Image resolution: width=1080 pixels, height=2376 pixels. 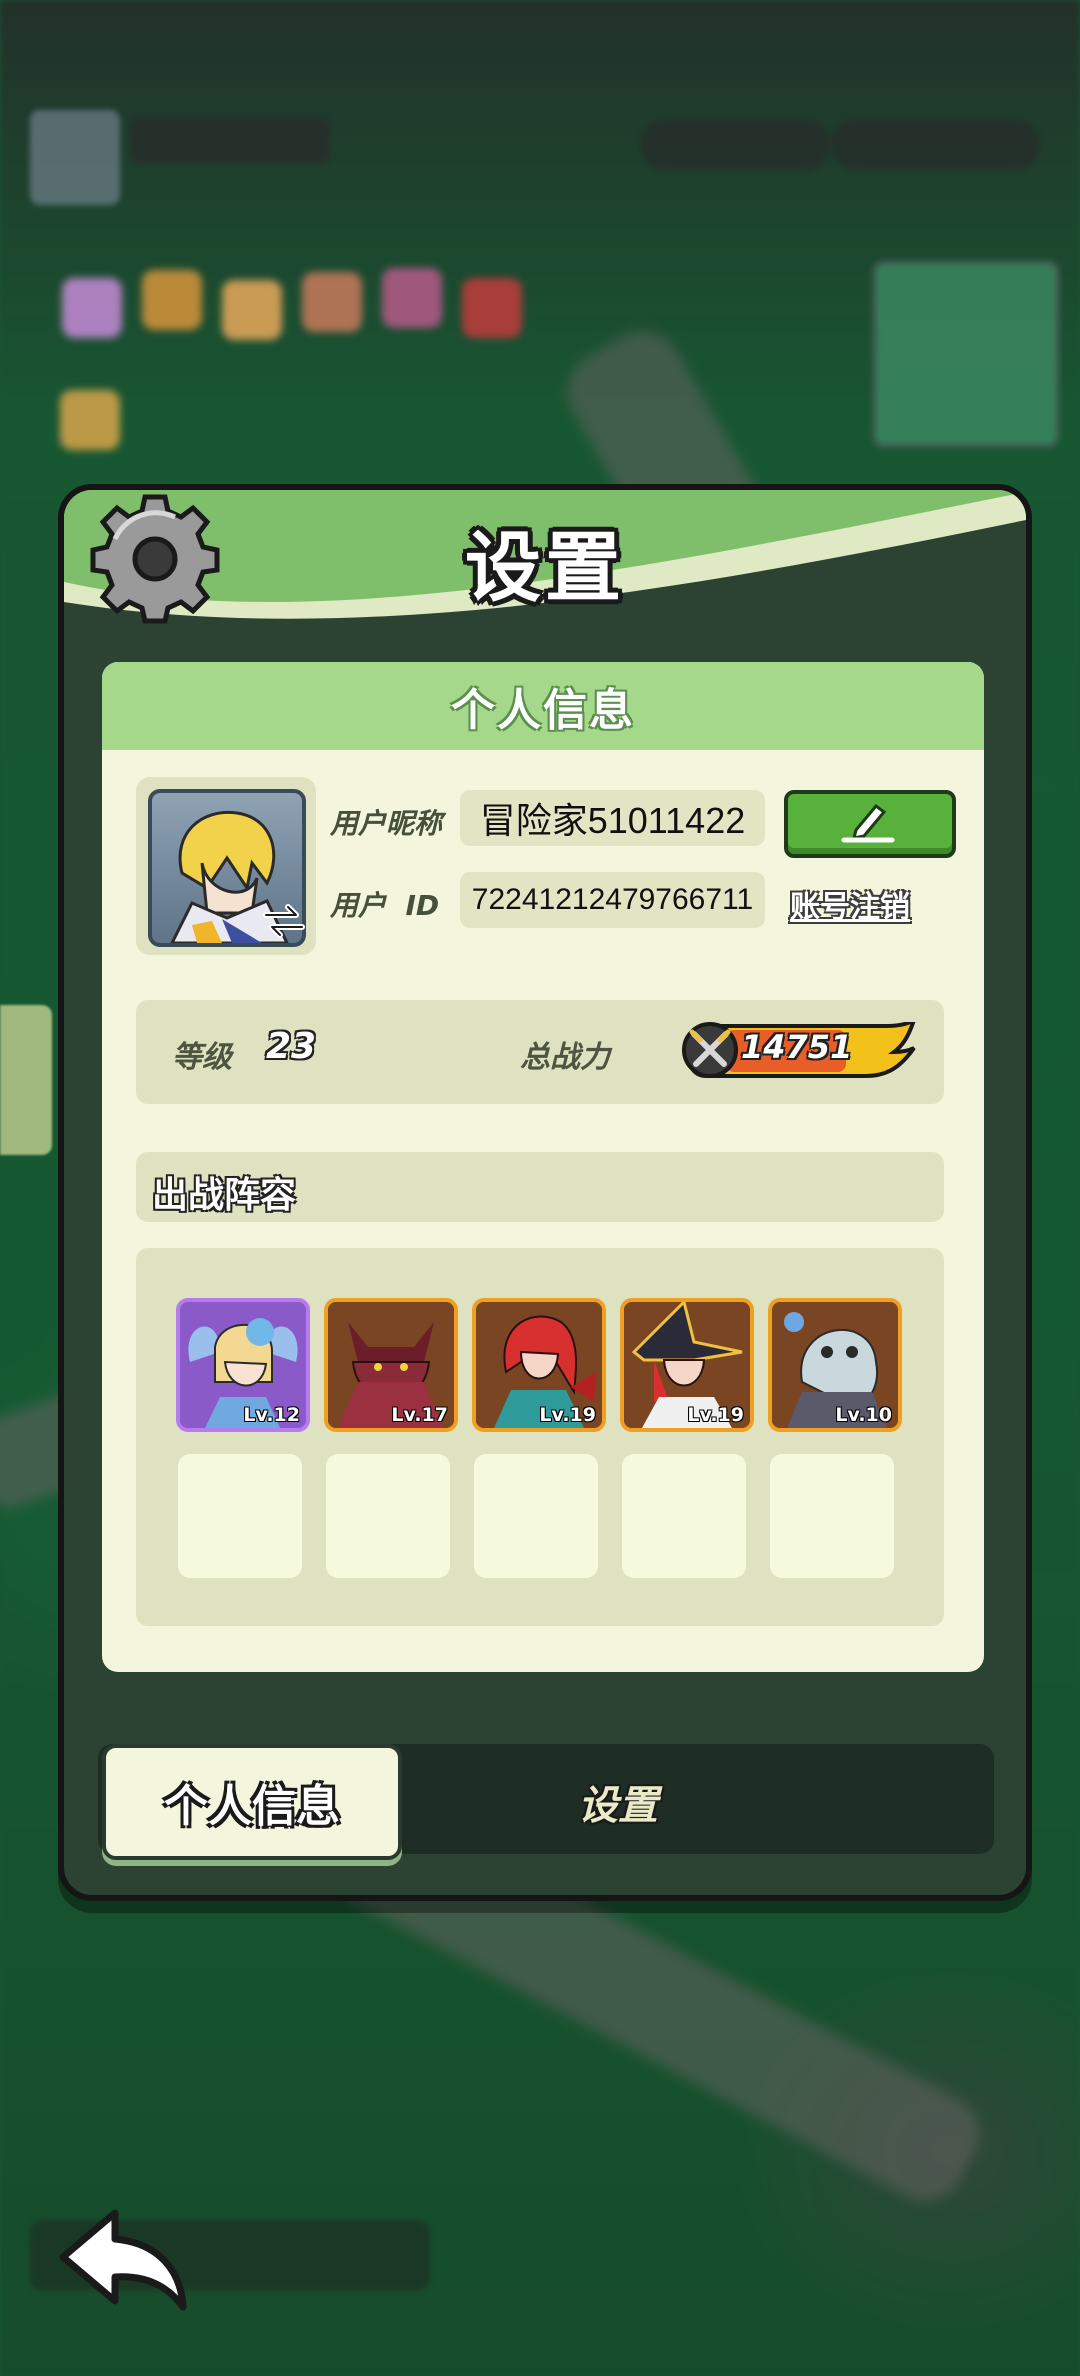 What do you see at coordinates (419, 1415) in the screenshot?
I see `hero-level: Lv.17` at bounding box center [419, 1415].